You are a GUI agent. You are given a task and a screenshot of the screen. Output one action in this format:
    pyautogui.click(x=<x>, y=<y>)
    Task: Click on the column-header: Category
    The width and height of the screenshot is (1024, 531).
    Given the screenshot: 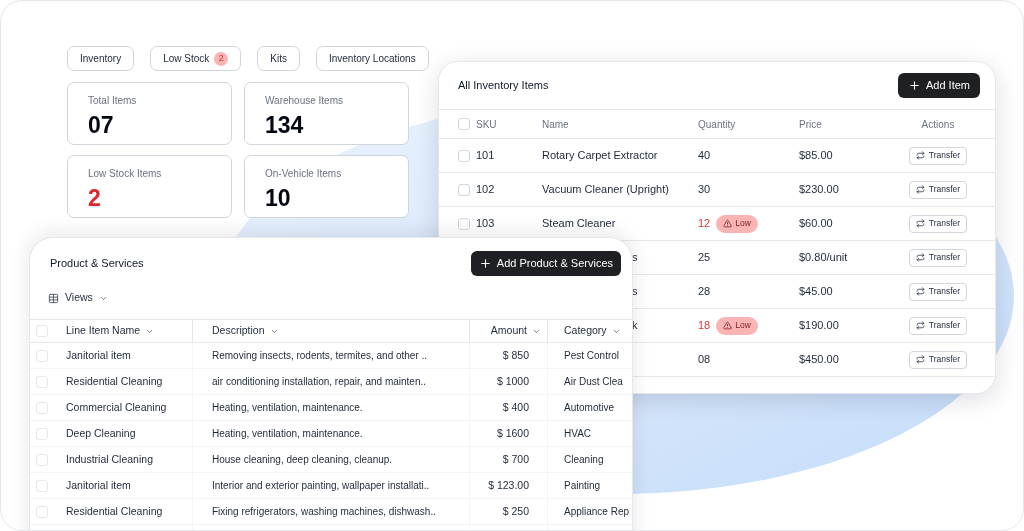 What is the action you would take?
    pyautogui.click(x=592, y=331)
    